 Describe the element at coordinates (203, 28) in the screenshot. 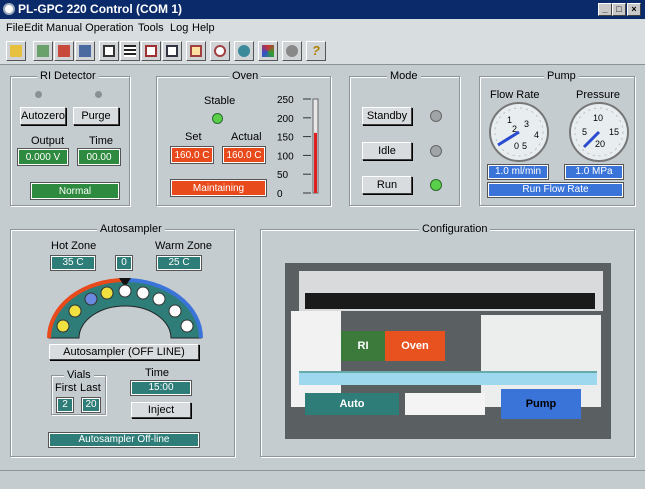

I see `menu-help: Help` at that location.